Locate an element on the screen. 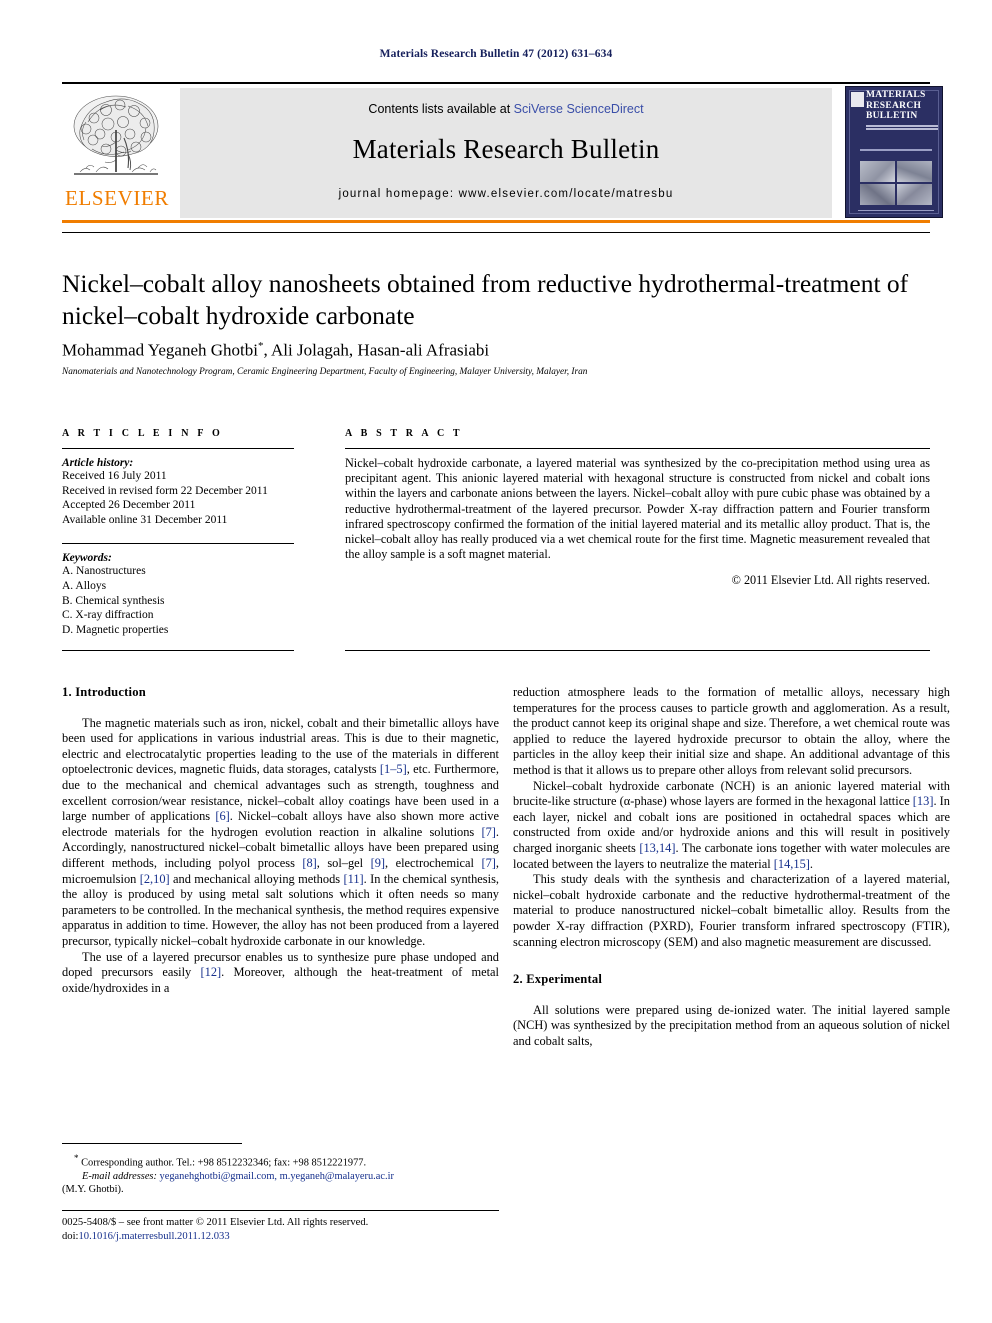 This screenshot has width=992, height=1323. elsevier-tree-icon is located at coordinates (116, 135).